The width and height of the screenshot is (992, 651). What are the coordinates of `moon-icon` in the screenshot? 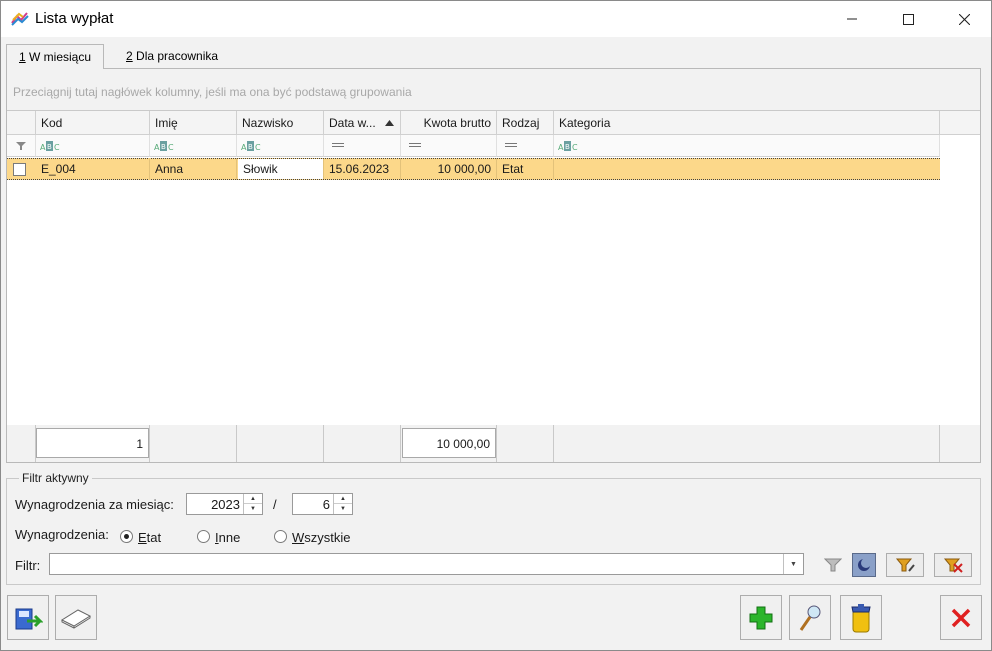 It's located at (864, 564).